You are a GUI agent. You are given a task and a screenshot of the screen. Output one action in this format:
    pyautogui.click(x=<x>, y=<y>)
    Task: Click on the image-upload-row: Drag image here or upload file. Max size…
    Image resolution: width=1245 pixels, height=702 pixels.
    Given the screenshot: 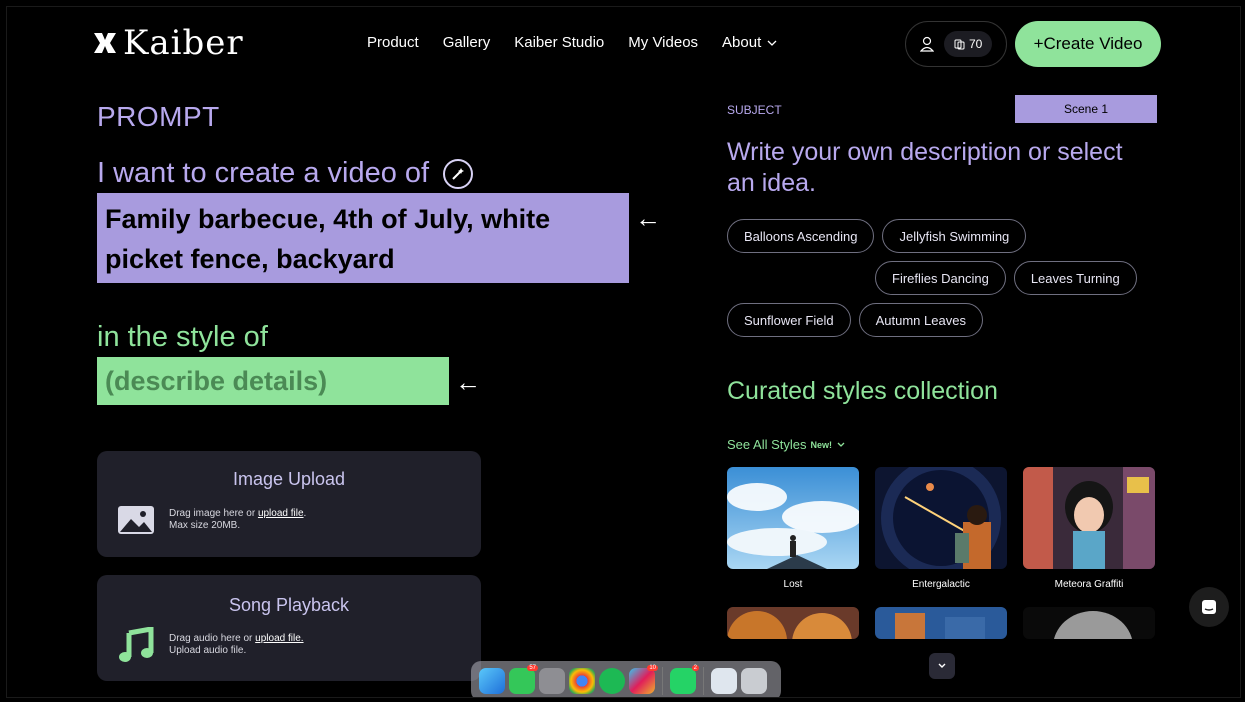 What is the action you would take?
    pyautogui.click(x=211, y=520)
    